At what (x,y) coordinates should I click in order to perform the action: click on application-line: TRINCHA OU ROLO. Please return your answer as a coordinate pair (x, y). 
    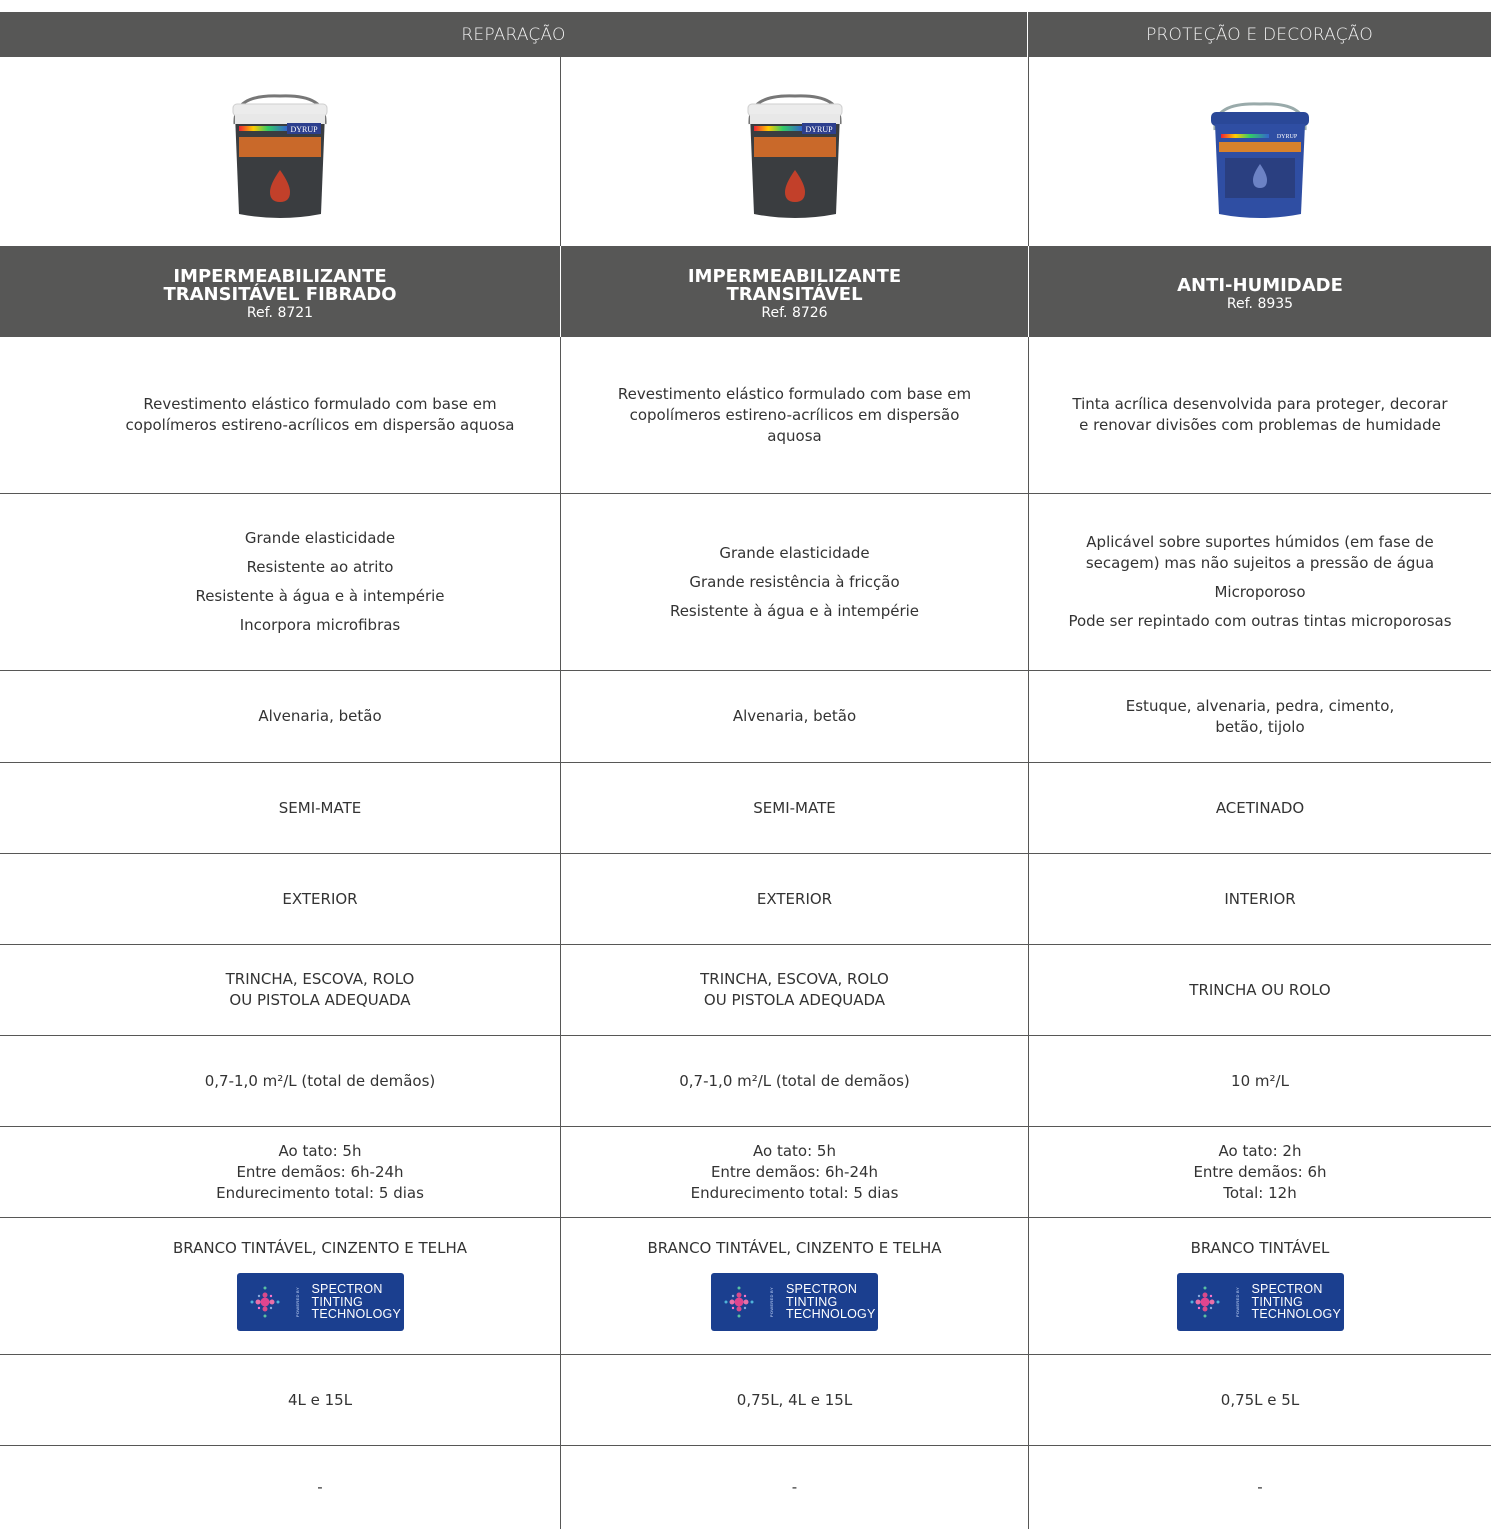
    Looking at the image, I should click on (1260, 989).